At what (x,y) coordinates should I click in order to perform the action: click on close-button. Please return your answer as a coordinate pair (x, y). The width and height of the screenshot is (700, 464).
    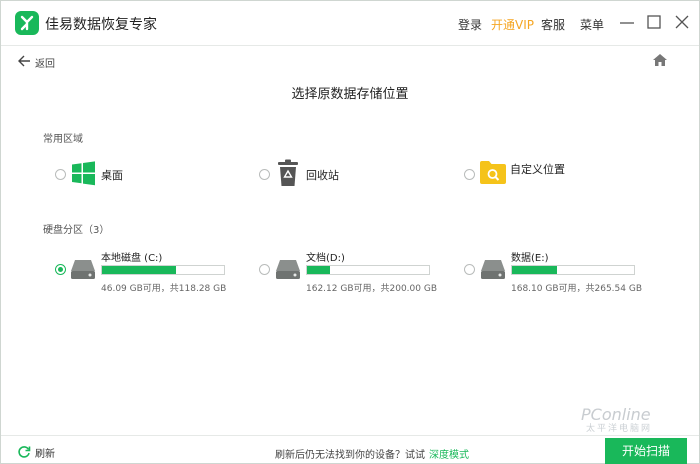
    Looking at the image, I should click on (682, 22).